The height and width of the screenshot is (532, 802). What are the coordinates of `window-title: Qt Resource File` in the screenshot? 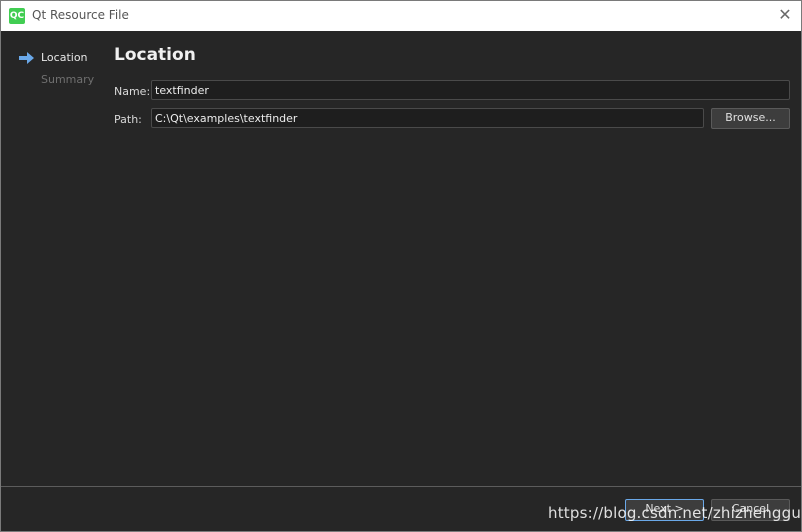 It's located at (80, 15).